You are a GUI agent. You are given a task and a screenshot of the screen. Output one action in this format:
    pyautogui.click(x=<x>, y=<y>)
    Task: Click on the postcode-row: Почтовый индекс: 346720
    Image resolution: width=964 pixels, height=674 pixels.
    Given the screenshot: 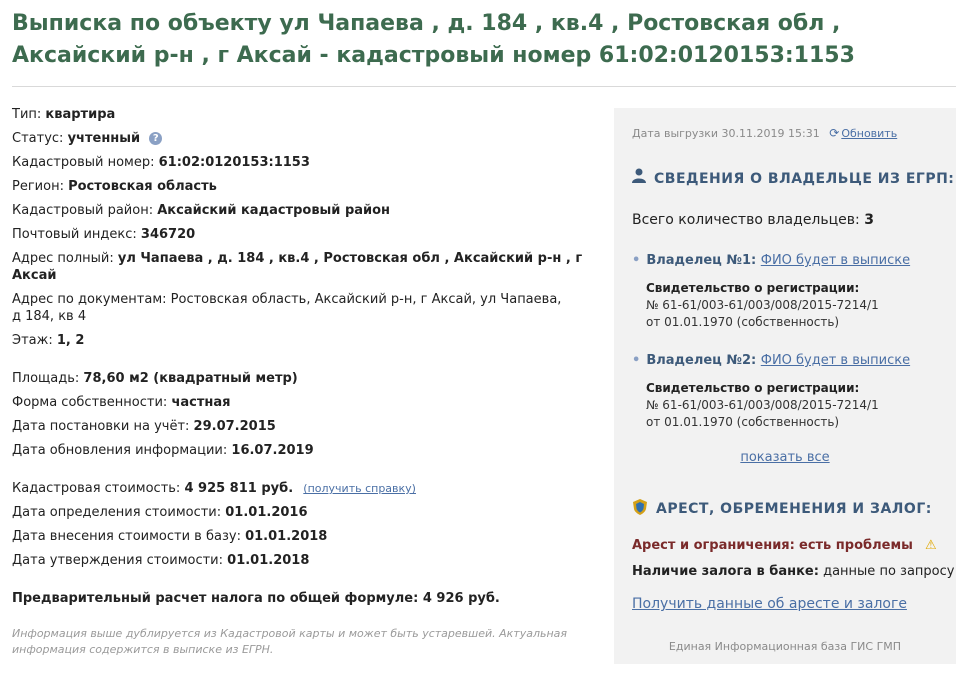 What is the action you would take?
    pyautogui.click(x=302, y=234)
    